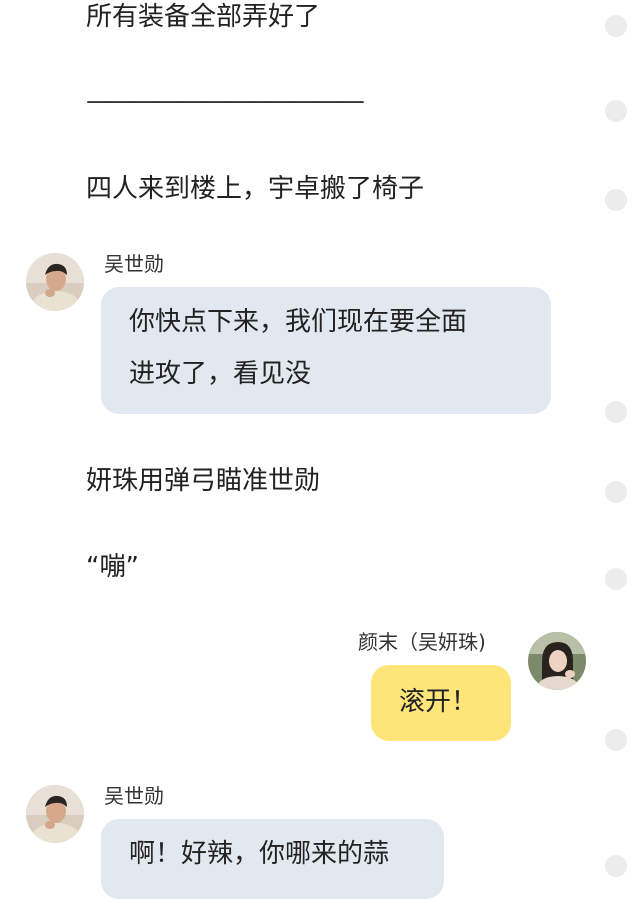 This screenshot has height=899, width=640. I want to click on message-bubble: 滚开！, so click(441, 703).